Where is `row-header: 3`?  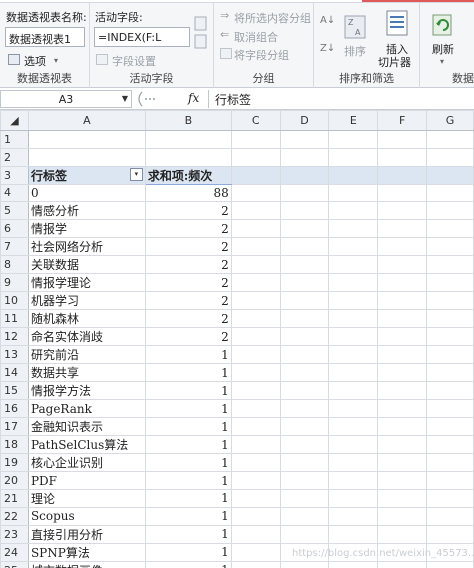 row-header: 3 is located at coordinates (14, 175).